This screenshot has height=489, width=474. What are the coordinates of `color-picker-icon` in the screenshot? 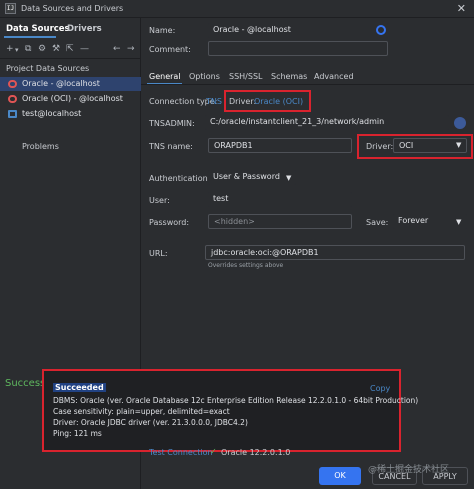 It's located at (381, 30).